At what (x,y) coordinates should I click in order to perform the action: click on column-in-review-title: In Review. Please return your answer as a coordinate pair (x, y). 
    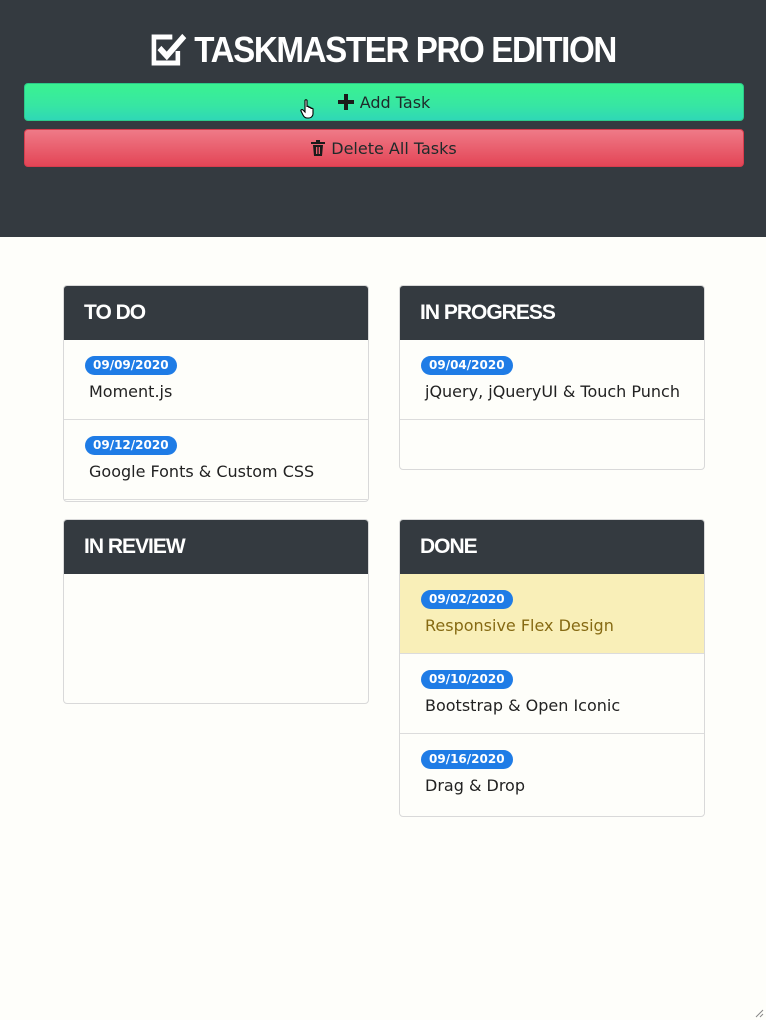
    Looking at the image, I should click on (216, 547).